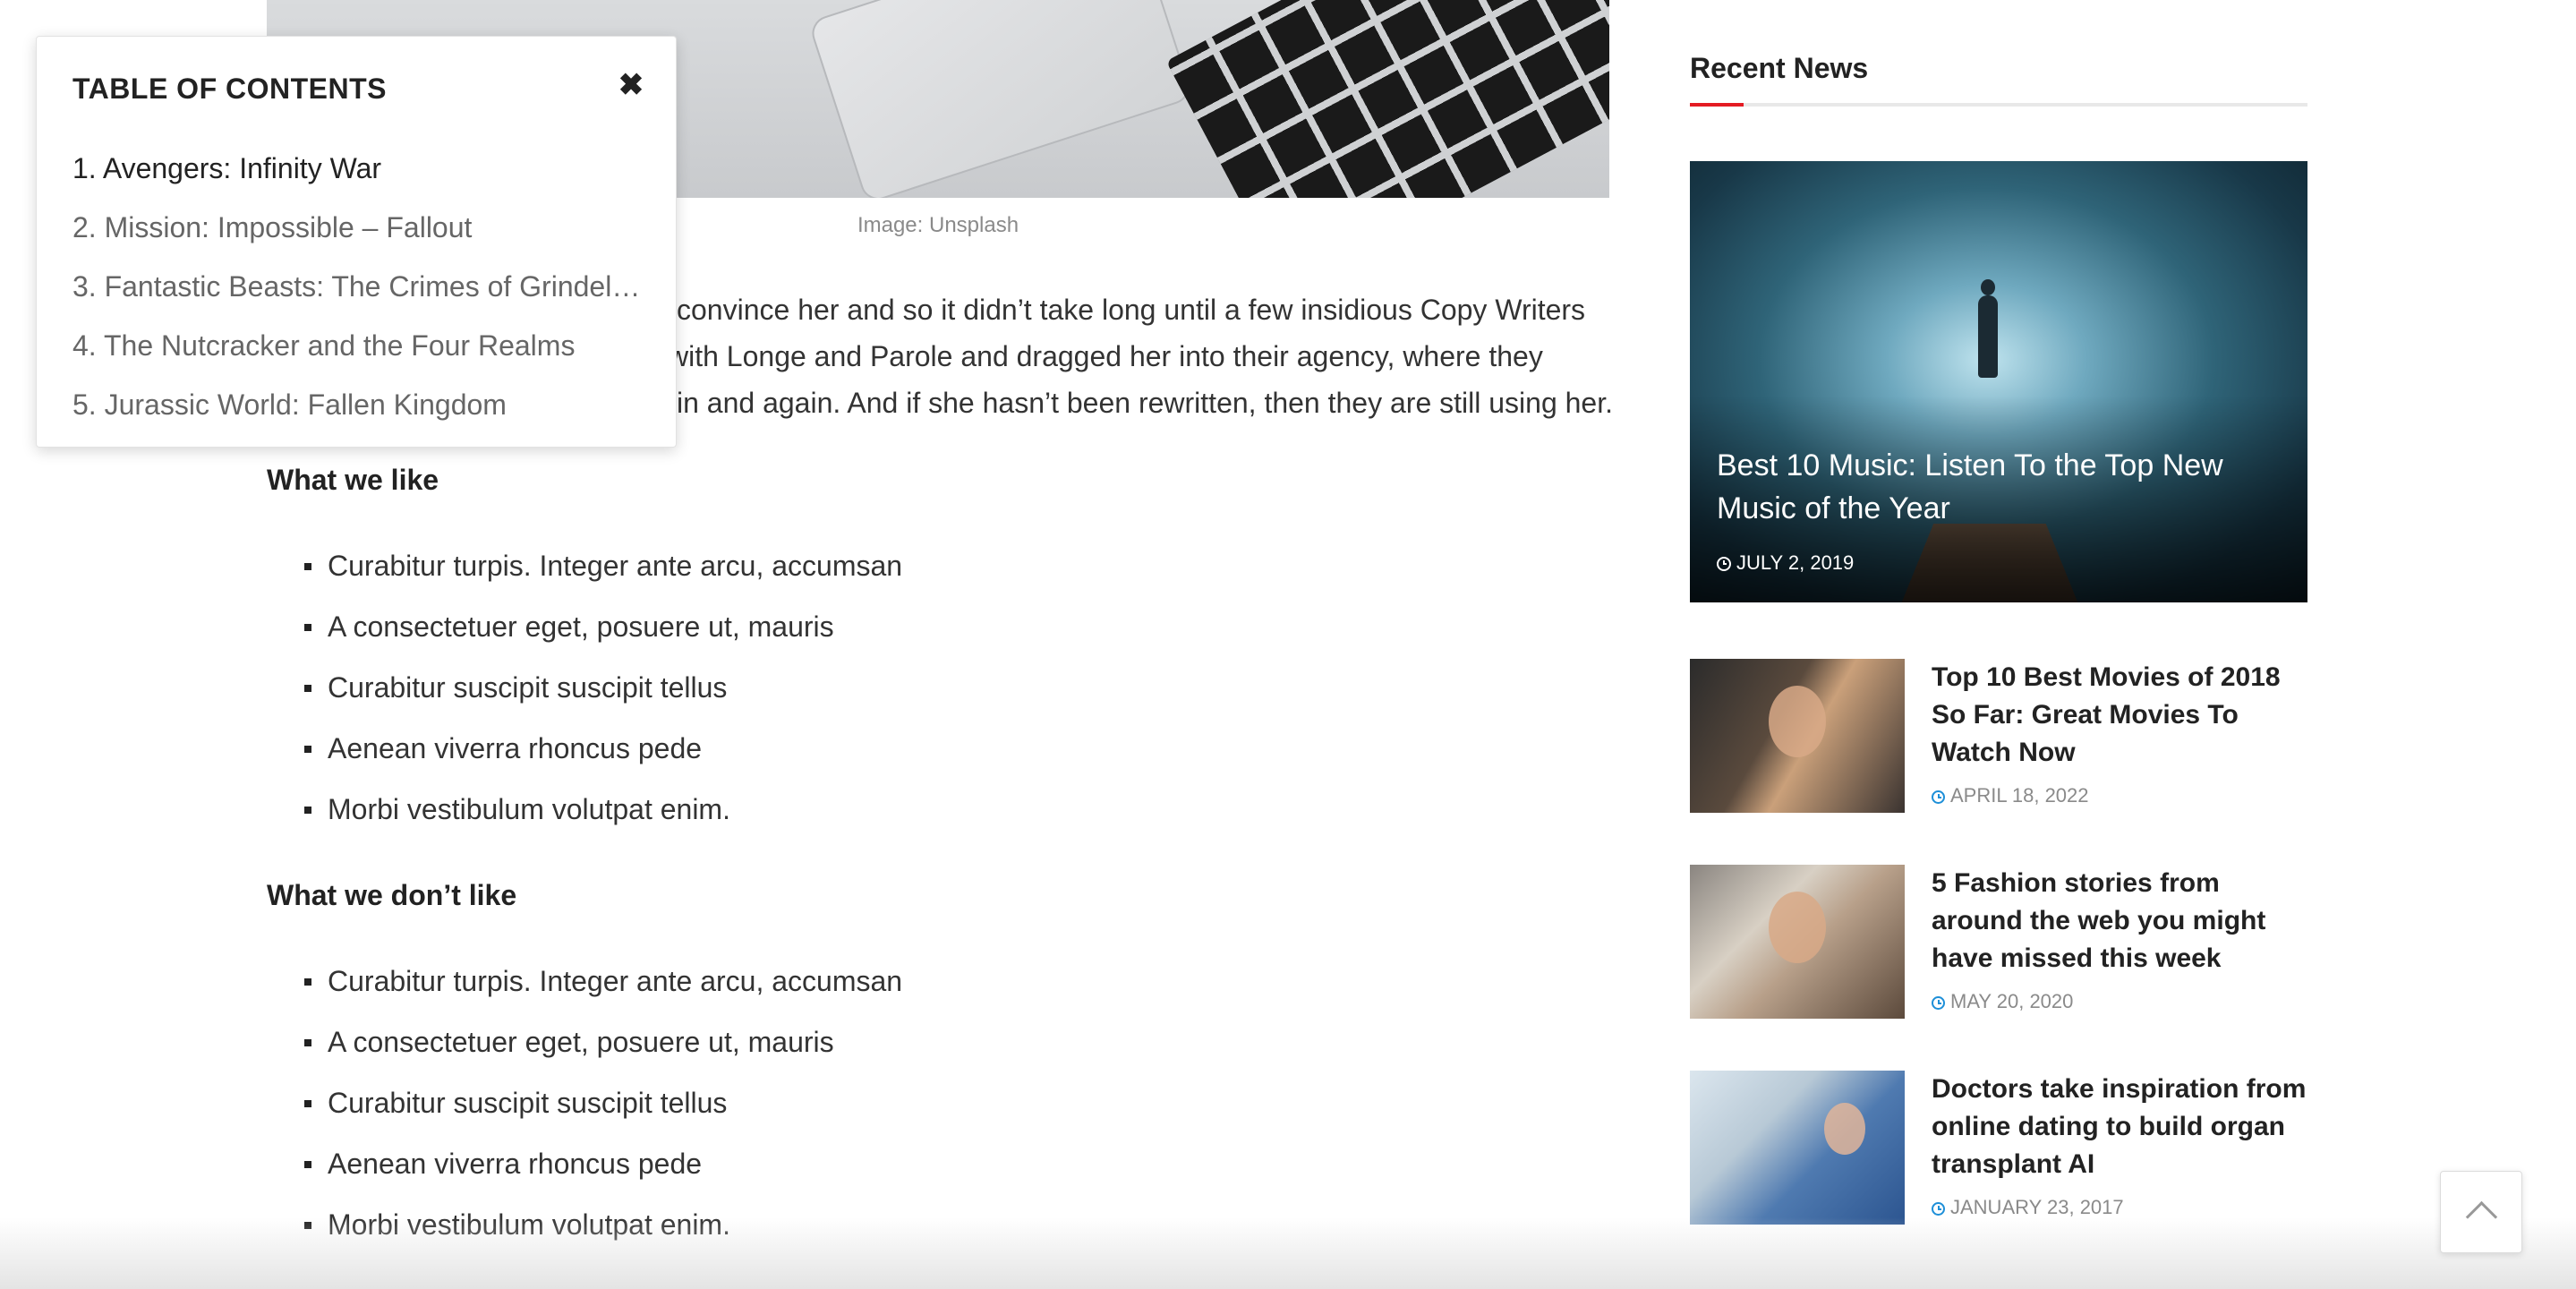 This screenshot has width=2576, height=1289. I want to click on featured-post-date: JULY 2, 2019, so click(1785, 563).